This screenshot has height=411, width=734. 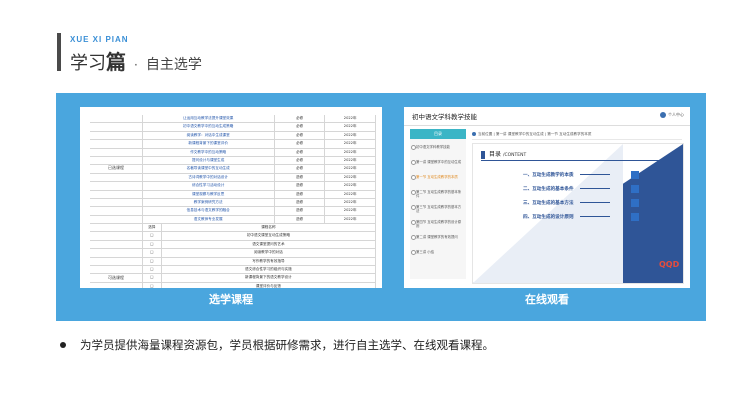 What do you see at coordinates (269, 253) in the screenshot?
I see `course-name-cell: 阅读教学中的对话` at bounding box center [269, 253].